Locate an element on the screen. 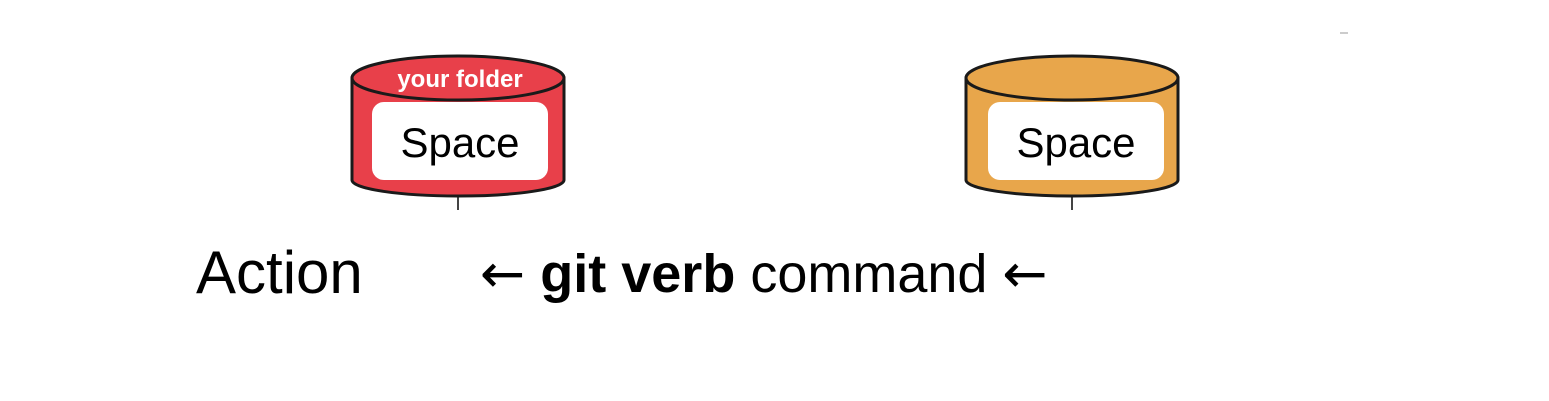  left-cylinder-label: your folder is located at coordinates (459, 79).